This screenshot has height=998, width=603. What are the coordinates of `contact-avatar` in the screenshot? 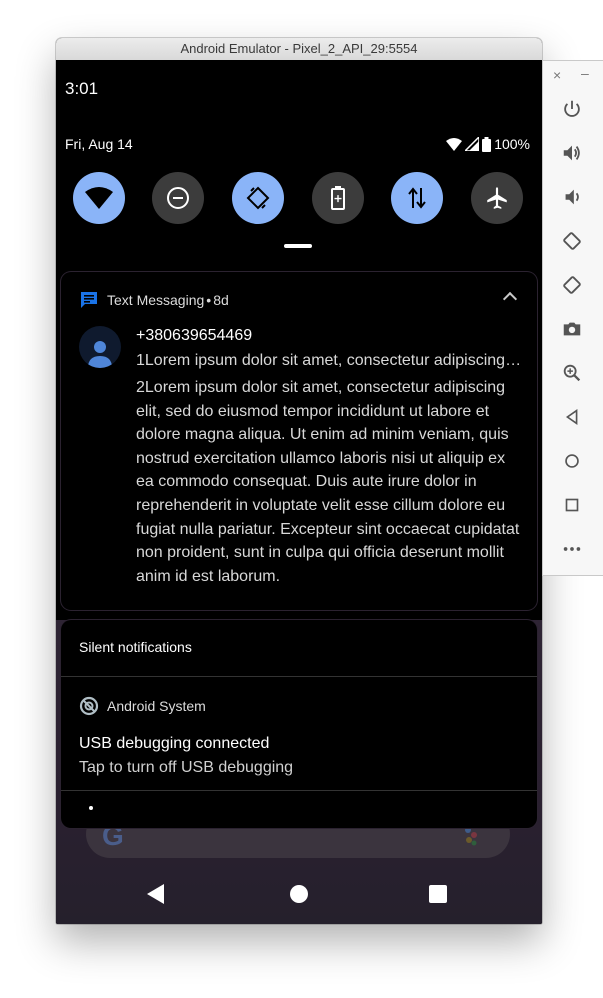 It's located at (100, 347).